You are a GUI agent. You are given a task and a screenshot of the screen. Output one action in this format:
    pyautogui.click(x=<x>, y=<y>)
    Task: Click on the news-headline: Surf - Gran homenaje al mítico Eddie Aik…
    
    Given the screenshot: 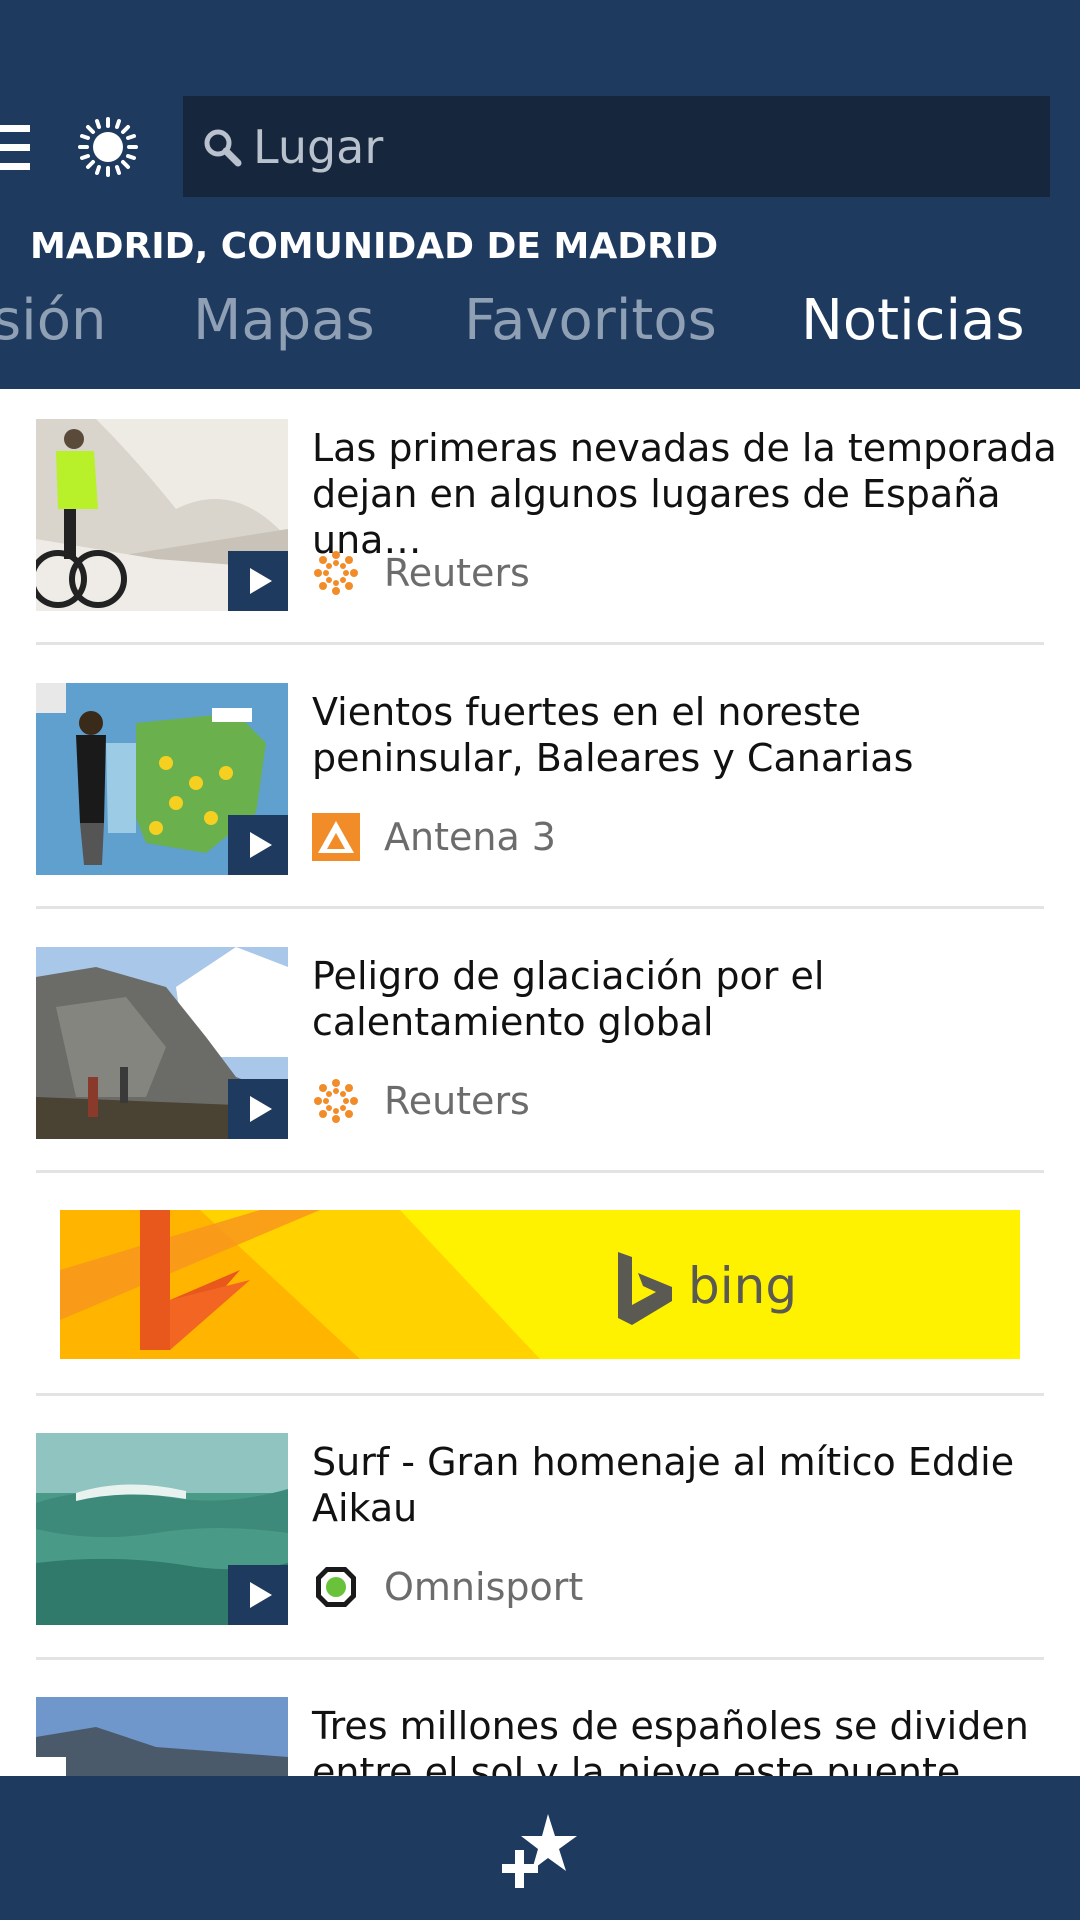 What is the action you would take?
    pyautogui.click(x=663, y=1485)
    